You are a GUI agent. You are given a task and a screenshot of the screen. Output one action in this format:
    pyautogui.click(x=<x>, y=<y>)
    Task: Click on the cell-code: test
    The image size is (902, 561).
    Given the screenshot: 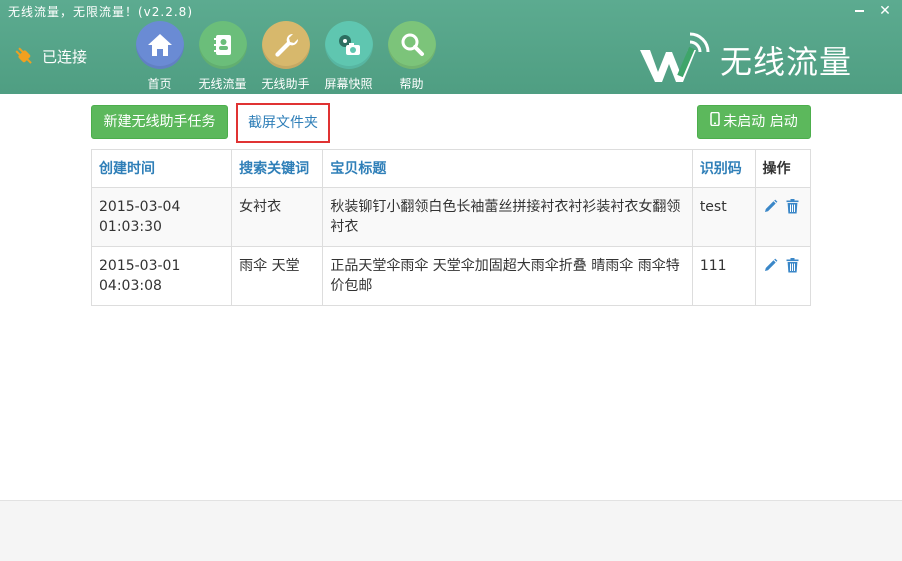 What is the action you would take?
    pyautogui.click(x=723, y=217)
    